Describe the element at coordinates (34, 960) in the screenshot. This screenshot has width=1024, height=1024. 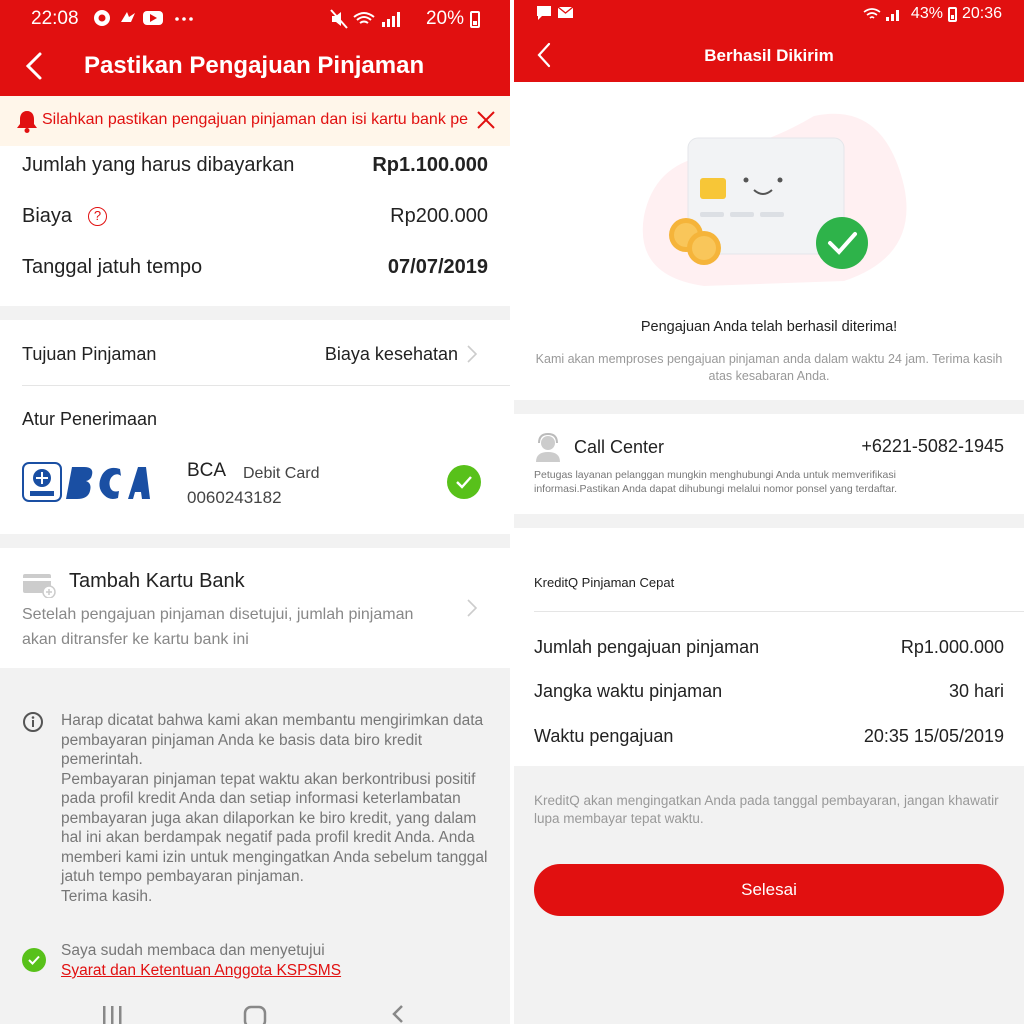
I see `agreement-checkbox` at that location.